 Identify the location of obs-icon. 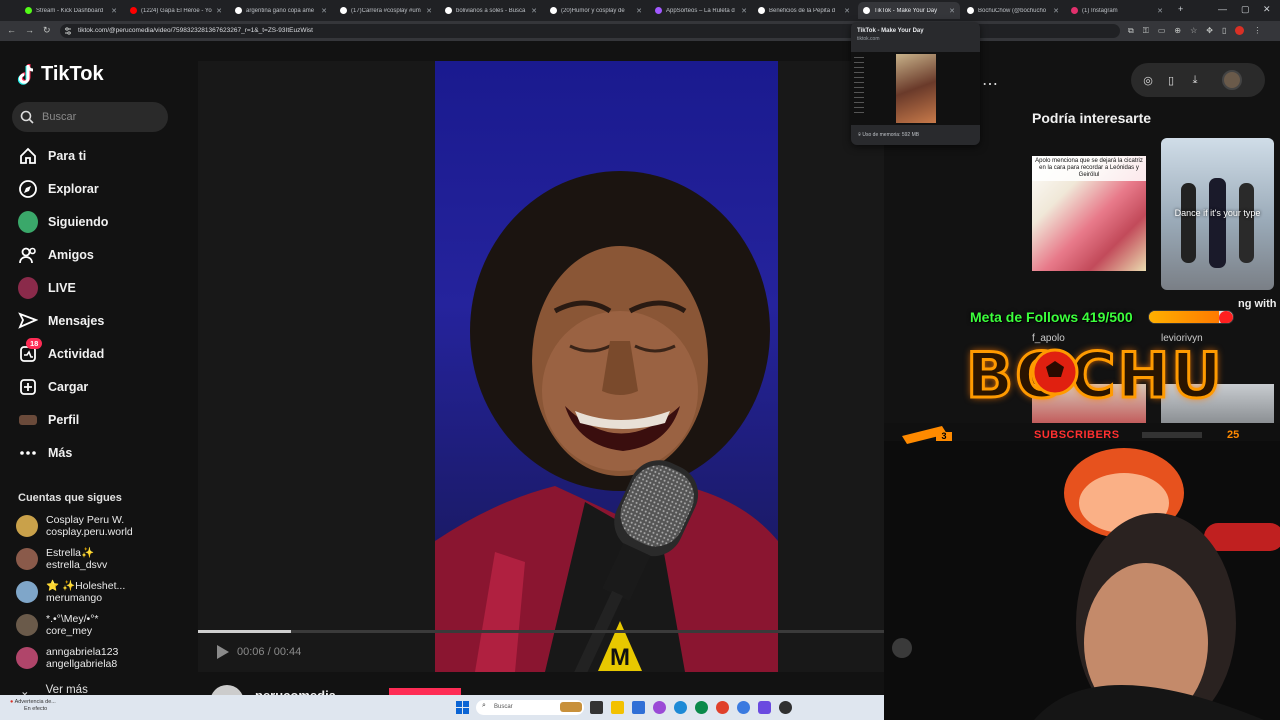
(785, 707).